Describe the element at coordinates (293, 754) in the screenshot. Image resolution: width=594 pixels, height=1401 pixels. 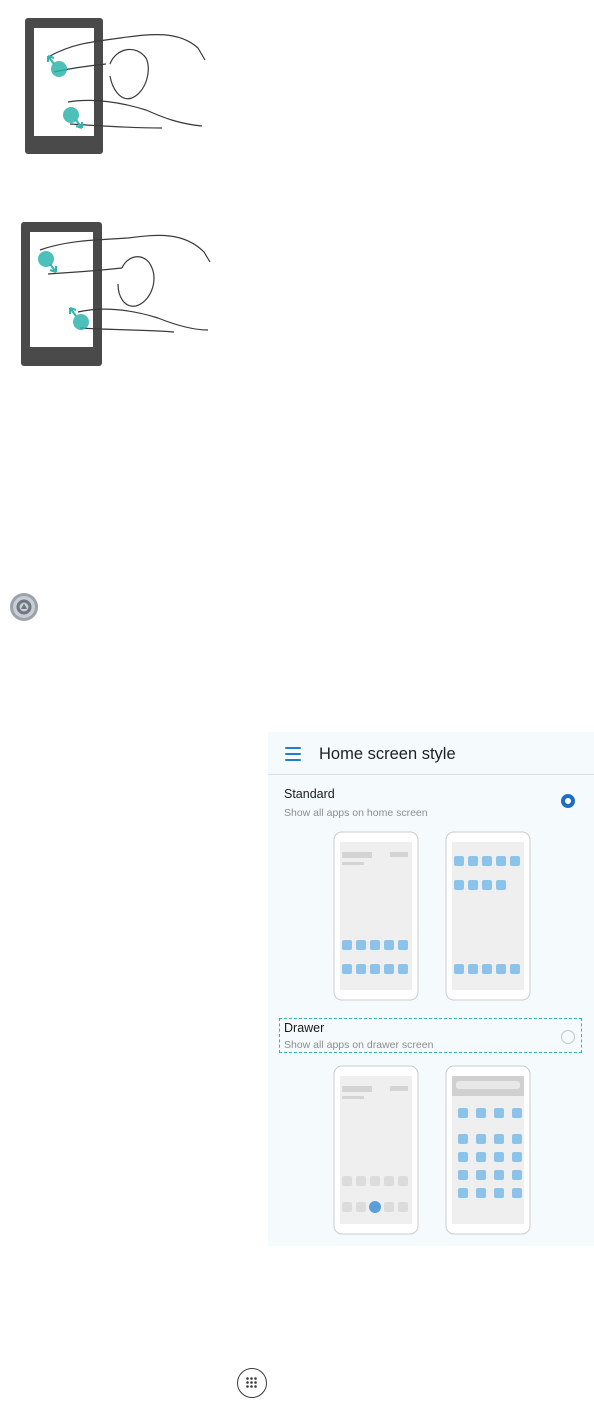
I see `hamburger-menu-icon` at that location.